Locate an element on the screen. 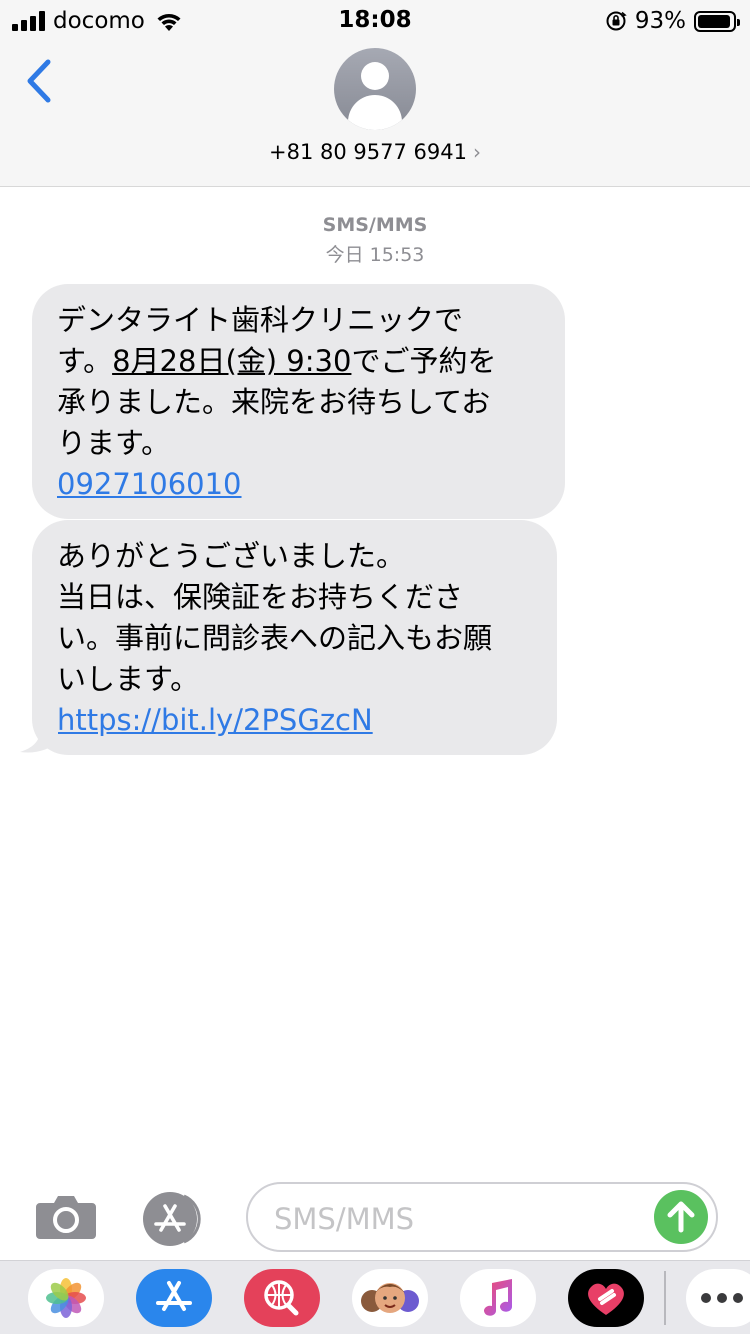 Image resolution: width=750 pixels, height=1334 pixels. orientation-lock-icon is located at coordinates (616, 21).